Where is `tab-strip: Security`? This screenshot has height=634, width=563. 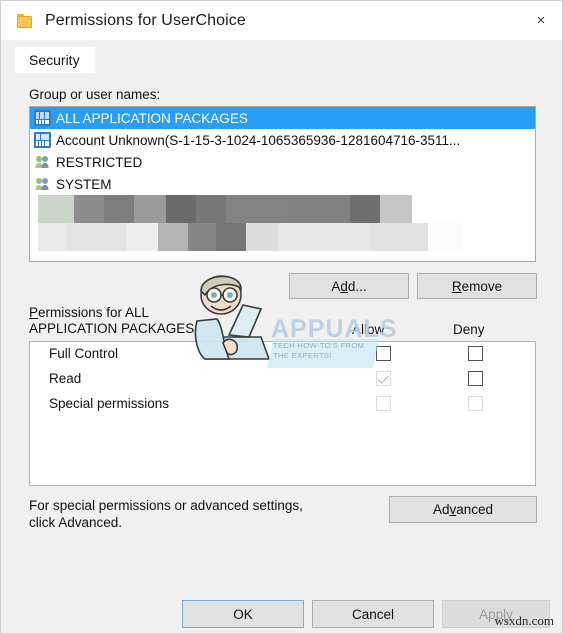 tab-strip: Security is located at coordinates (281, 57).